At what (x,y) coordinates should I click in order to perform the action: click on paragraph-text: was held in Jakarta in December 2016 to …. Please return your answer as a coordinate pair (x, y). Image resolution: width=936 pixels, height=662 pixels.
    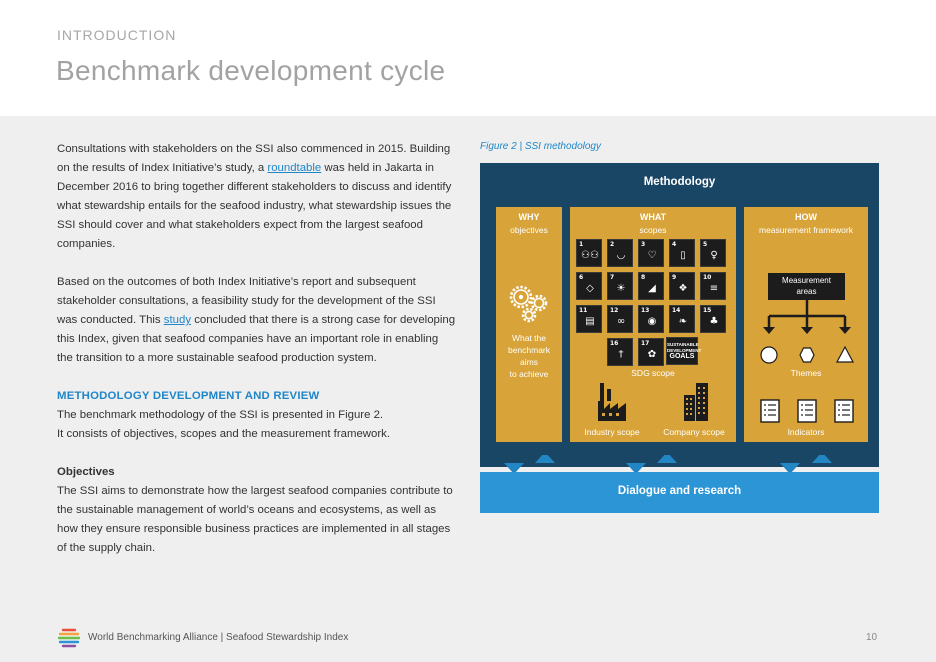
    Looking at the image, I should click on (254, 206).